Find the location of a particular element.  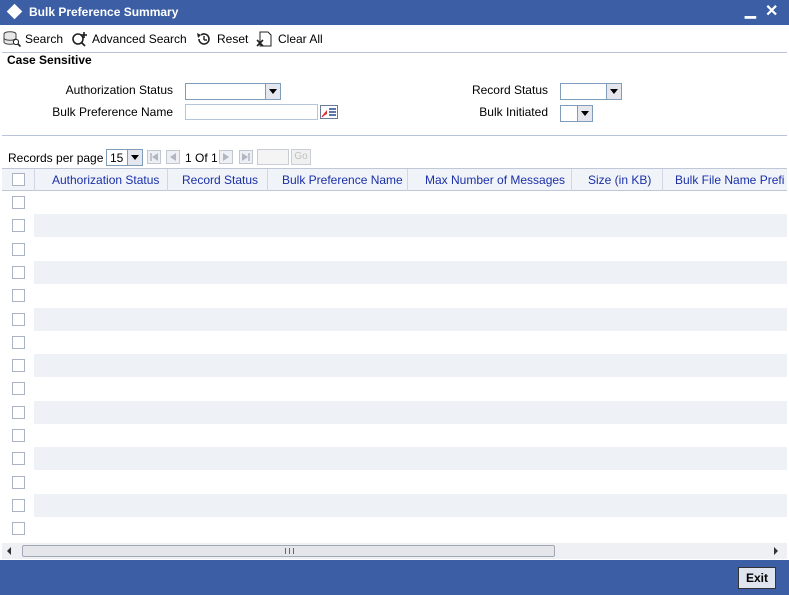

next-page-icon is located at coordinates (226, 157).